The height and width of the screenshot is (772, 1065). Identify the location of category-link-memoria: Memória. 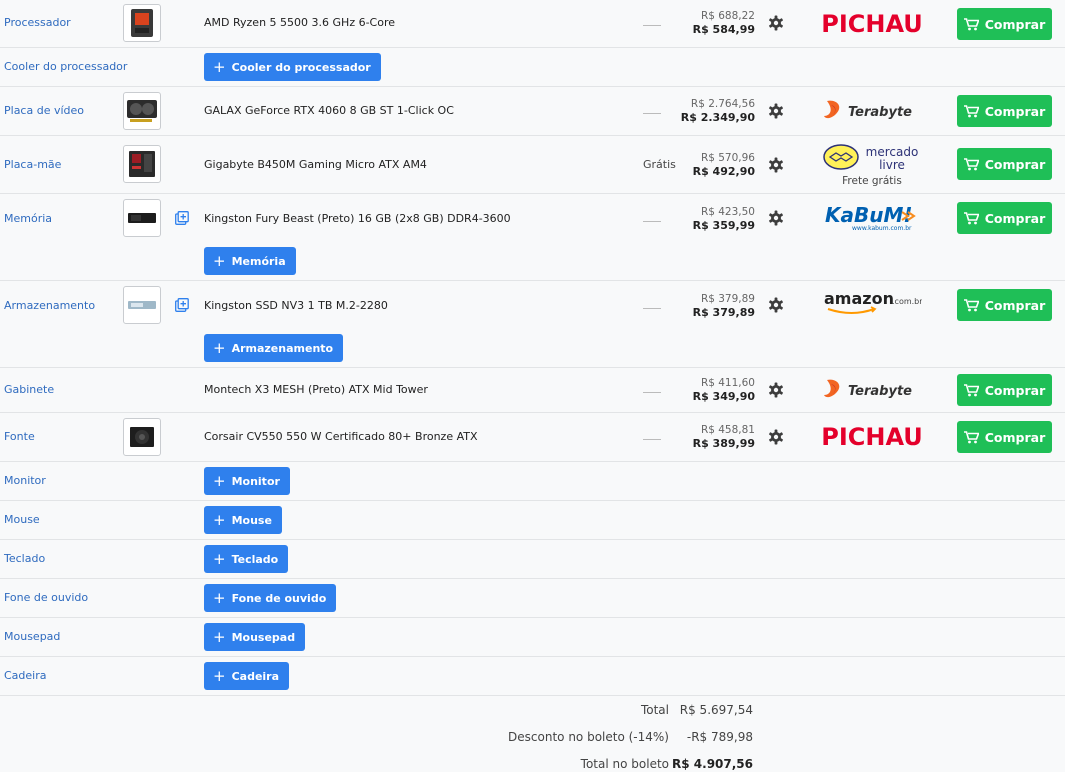
(28, 218).